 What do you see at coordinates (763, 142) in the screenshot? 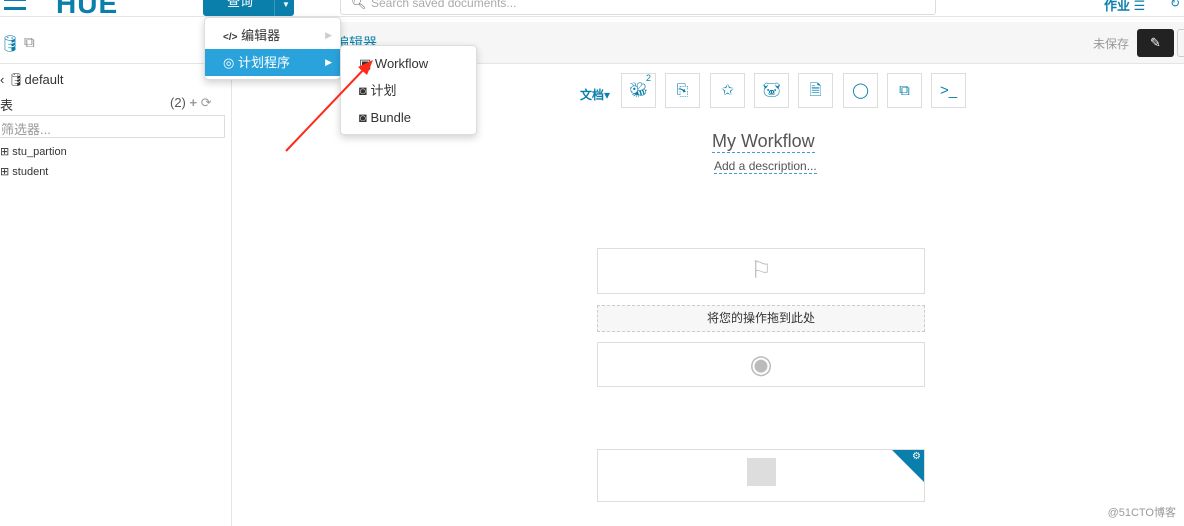
I see `workflow-title: My Workflow` at bounding box center [763, 142].